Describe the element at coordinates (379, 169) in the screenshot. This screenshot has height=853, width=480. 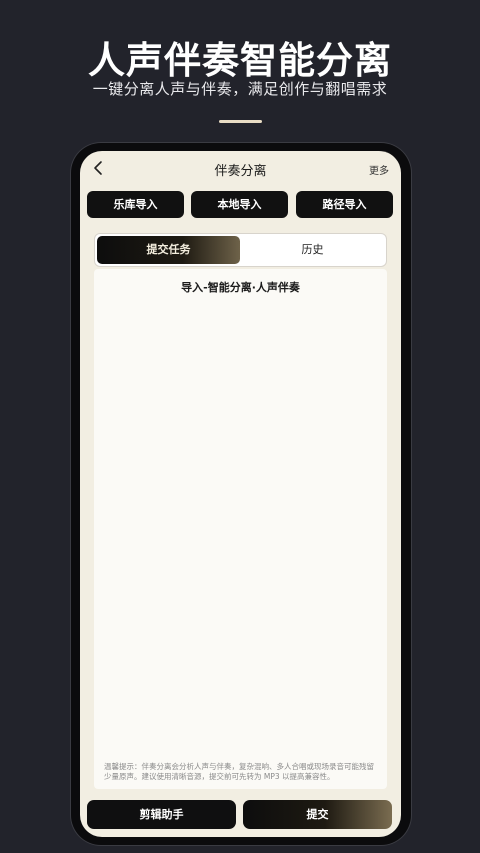
I see `more-button: 更多` at that location.